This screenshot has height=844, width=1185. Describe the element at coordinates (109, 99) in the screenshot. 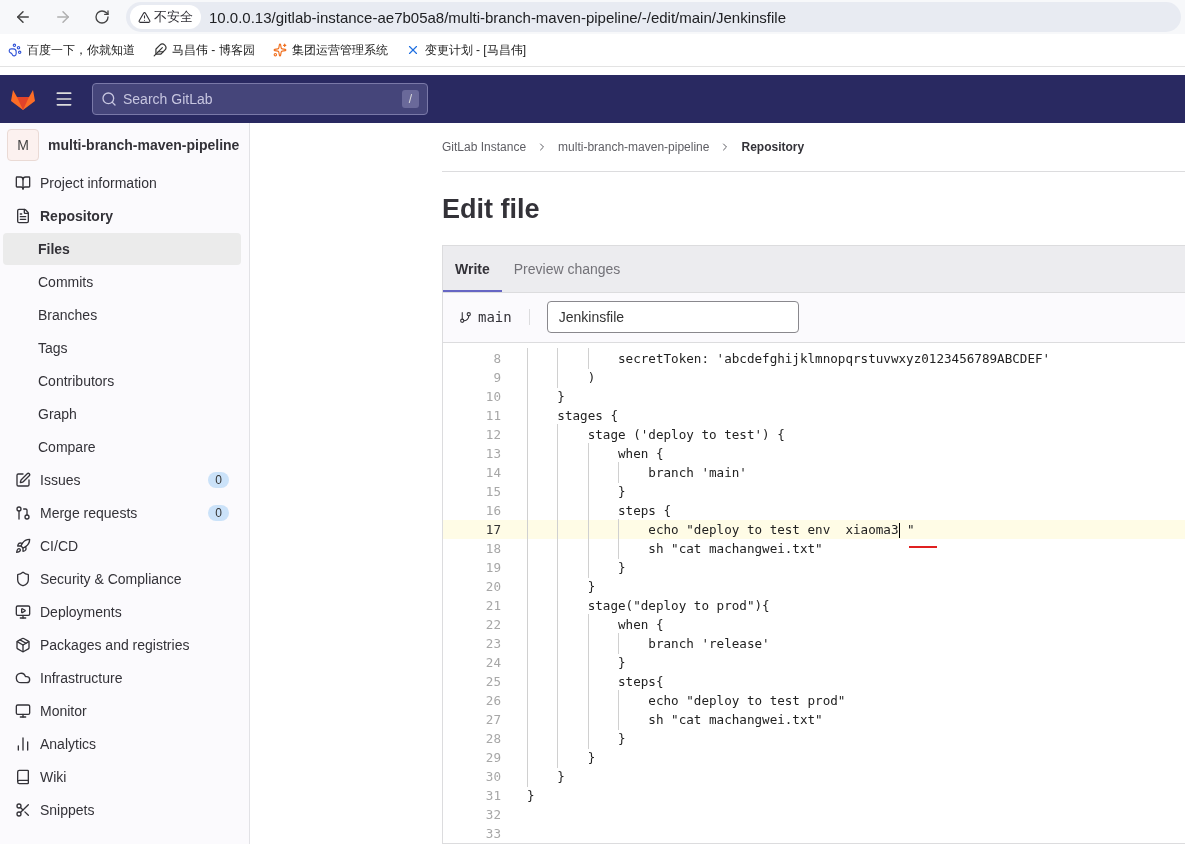

I see `search-icon` at that location.